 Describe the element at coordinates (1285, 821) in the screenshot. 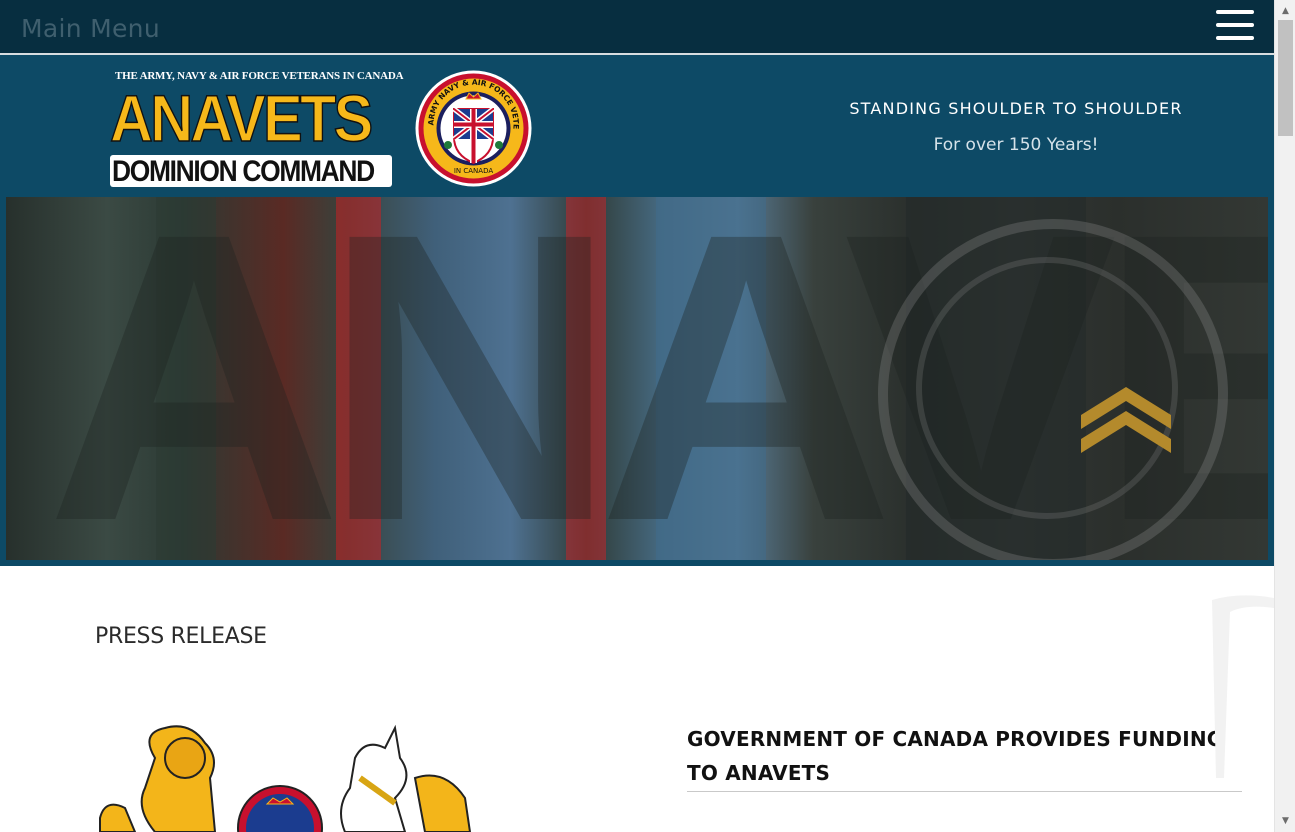

I see `scroll-down-arrow-icon: ▼` at that location.